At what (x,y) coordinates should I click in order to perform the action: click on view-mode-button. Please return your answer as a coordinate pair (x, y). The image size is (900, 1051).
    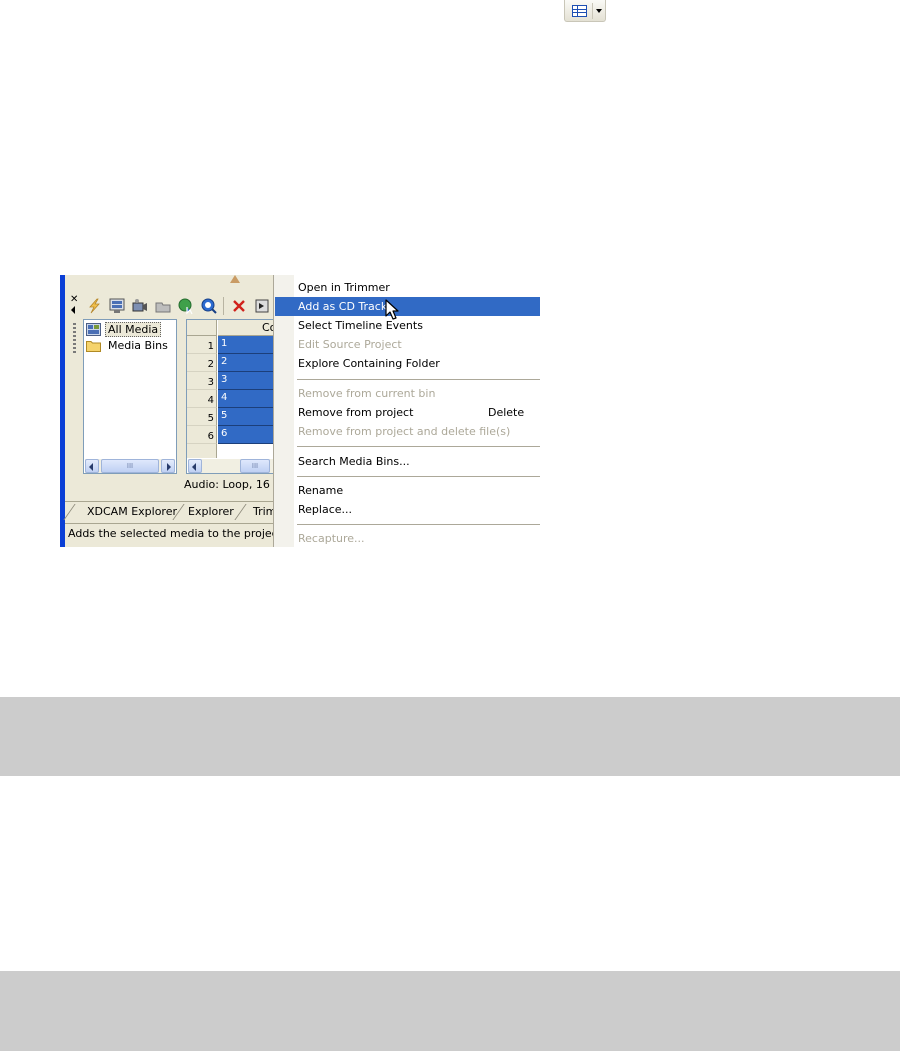
    Looking at the image, I should click on (585, 11).